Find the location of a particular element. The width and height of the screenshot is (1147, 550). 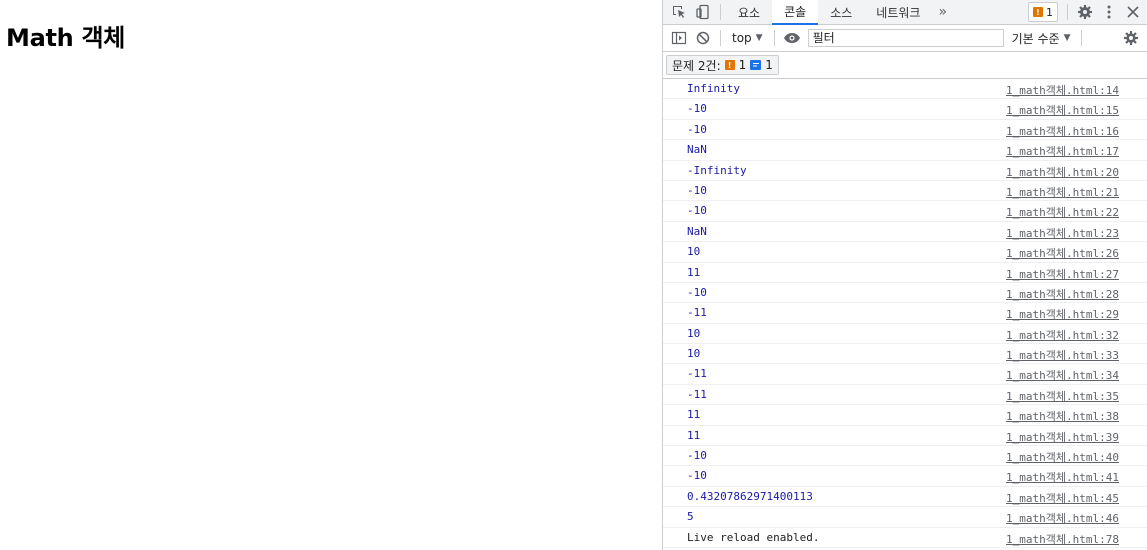

console-log-row: 11 1_math객체.html:39 is located at coordinates (905, 436).